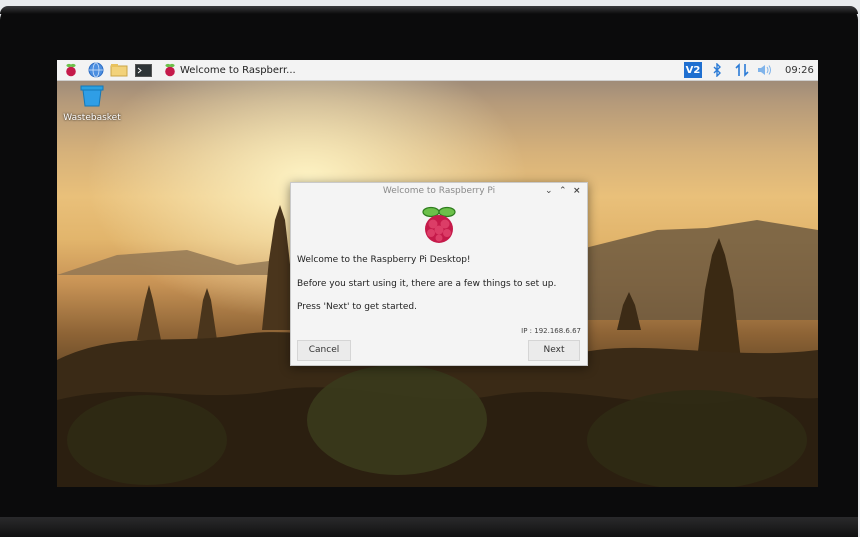 This screenshot has width=860, height=537. I want to click on cancel-button: Cancel, so click(324, 350).